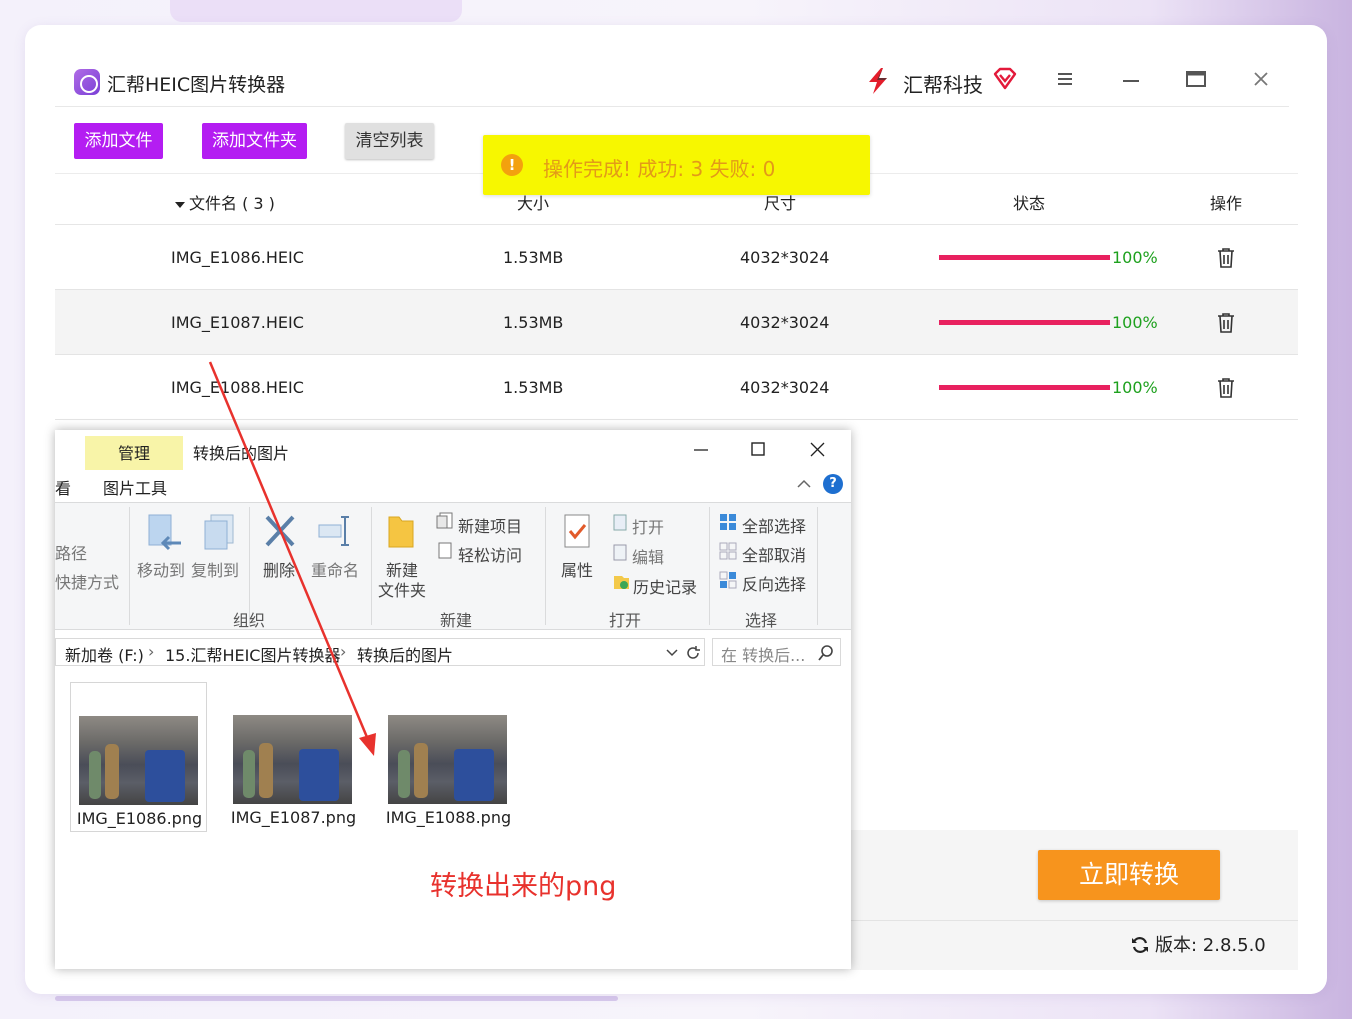 This screenshot has height=1019, width=1352. What do you see at coordinates (63, 487) in the screenshot?
I see `tab-view: 看` at bounding box center [63, 487].